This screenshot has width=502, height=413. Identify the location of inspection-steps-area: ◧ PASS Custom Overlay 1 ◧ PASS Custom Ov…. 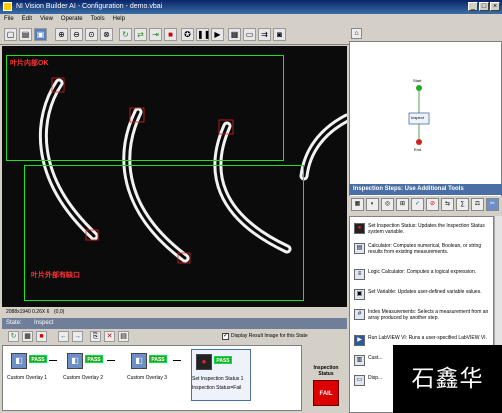
(152, 378).